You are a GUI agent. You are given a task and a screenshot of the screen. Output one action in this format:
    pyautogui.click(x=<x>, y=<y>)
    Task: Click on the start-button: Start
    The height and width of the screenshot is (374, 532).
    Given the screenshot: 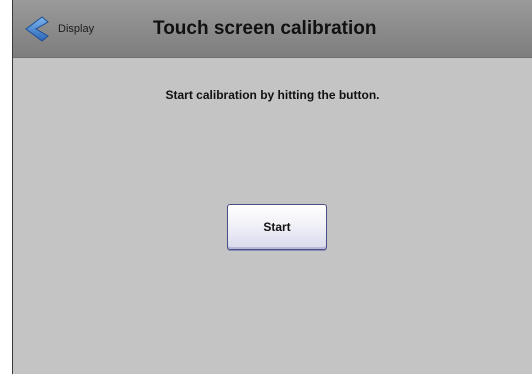 What is the action you would take?
    pyautogui.click(x=277, y=227)
    